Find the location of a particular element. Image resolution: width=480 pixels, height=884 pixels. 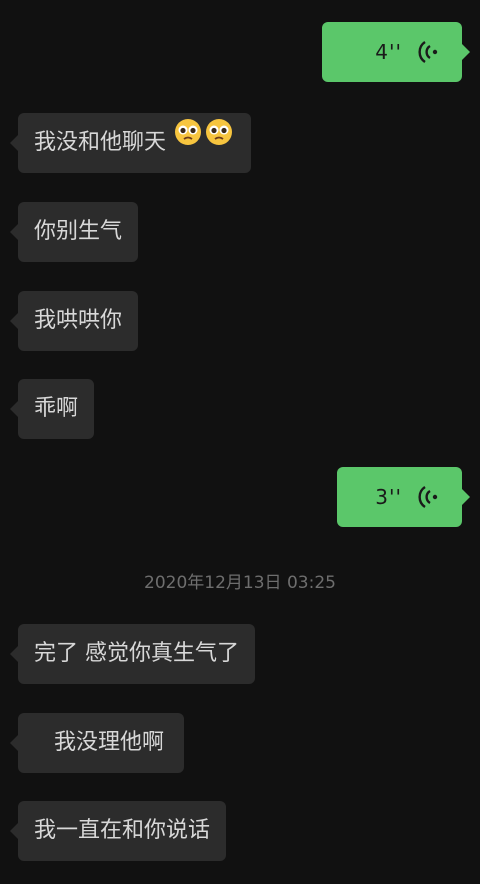

incoming-message-bubble: 乖啊 is located at coordinates (52, 409).